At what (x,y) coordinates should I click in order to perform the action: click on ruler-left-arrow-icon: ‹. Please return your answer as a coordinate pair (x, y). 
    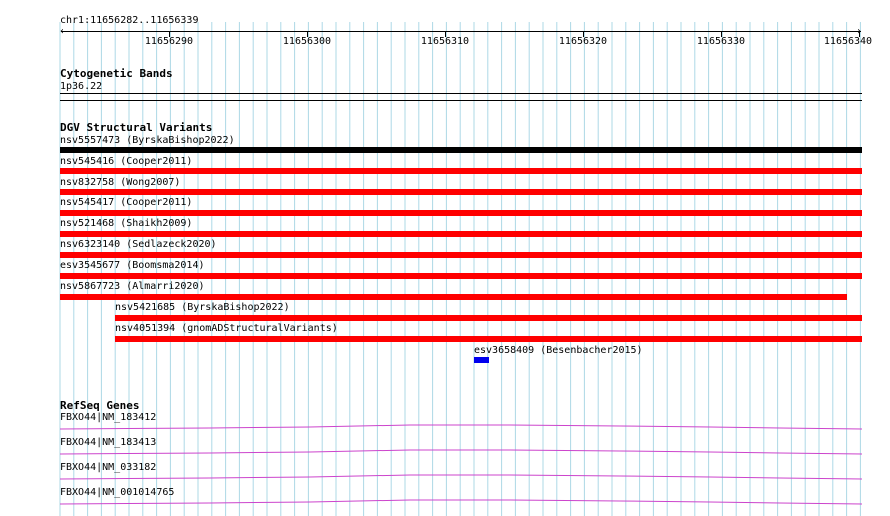
    Looking at the image, I should click on (62, 31).